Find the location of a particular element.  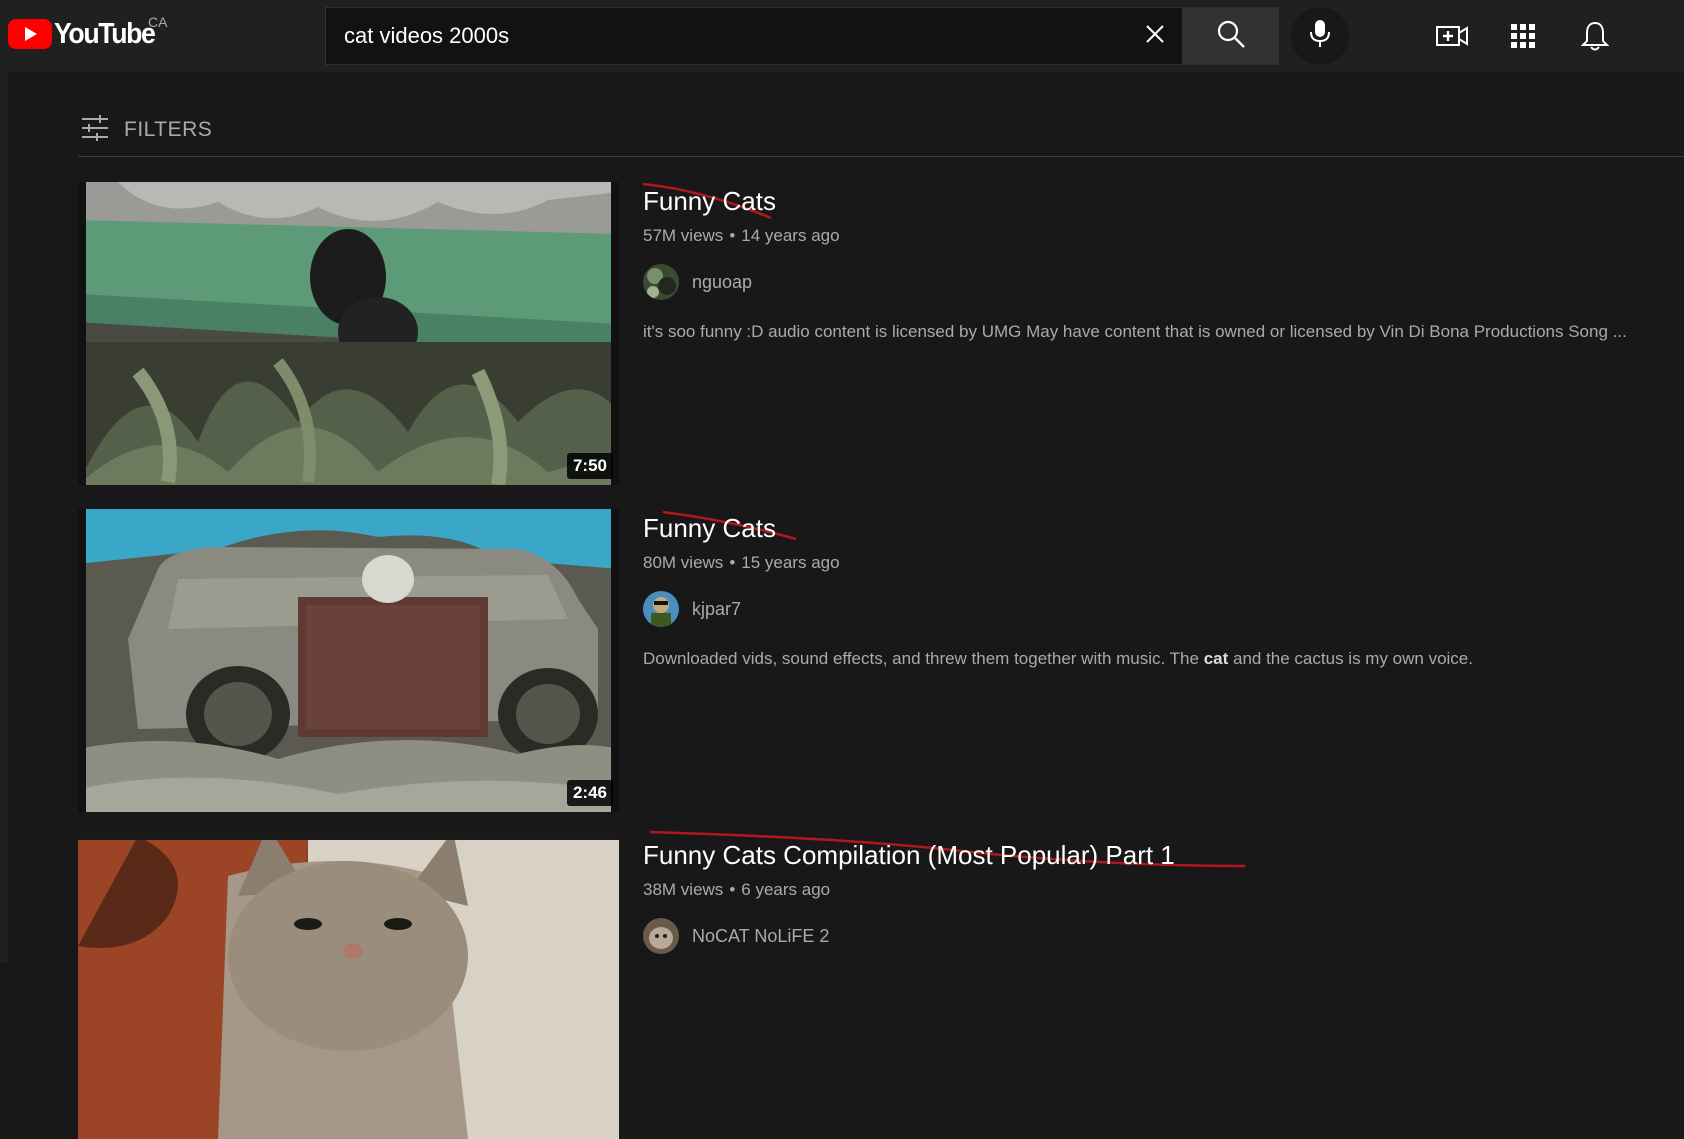

search-button is located at coordinates (1231, 36).